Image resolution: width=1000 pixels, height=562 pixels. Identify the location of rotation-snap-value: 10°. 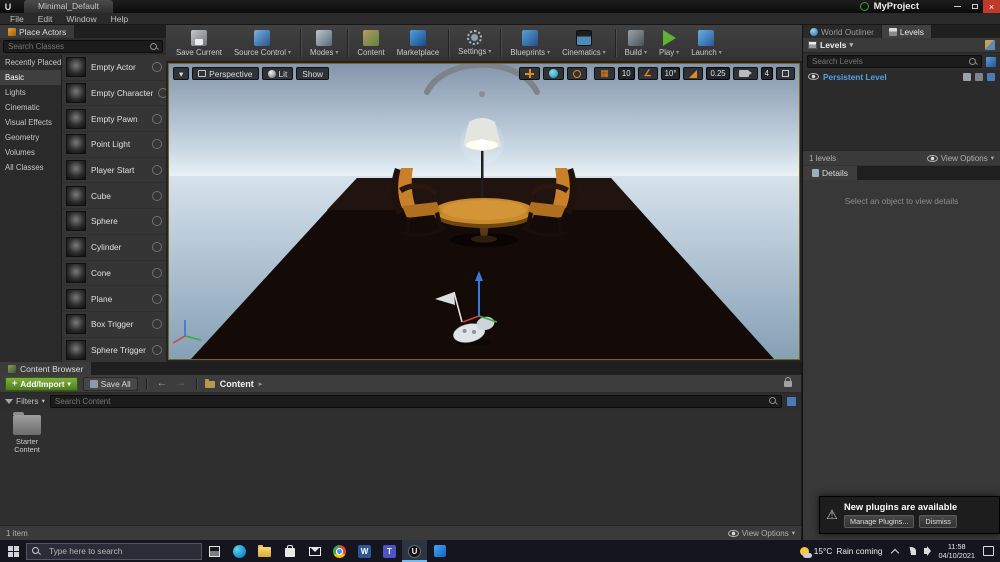
(670, 73).